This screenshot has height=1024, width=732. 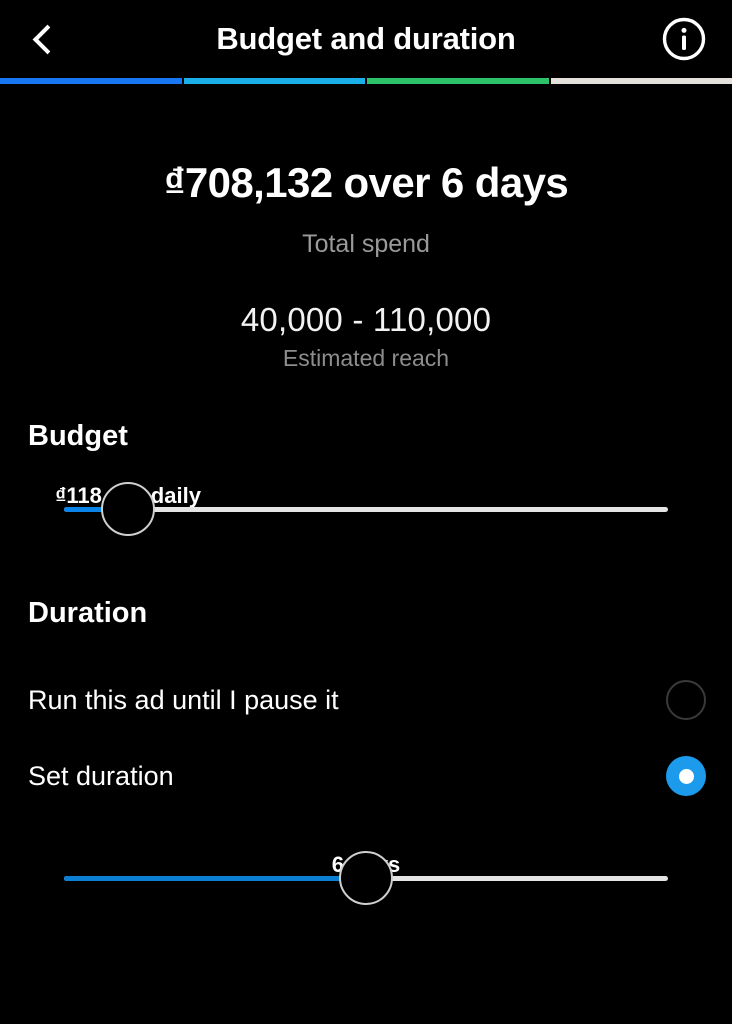 I want to click on radio-dot, so click(x=686, y=776).